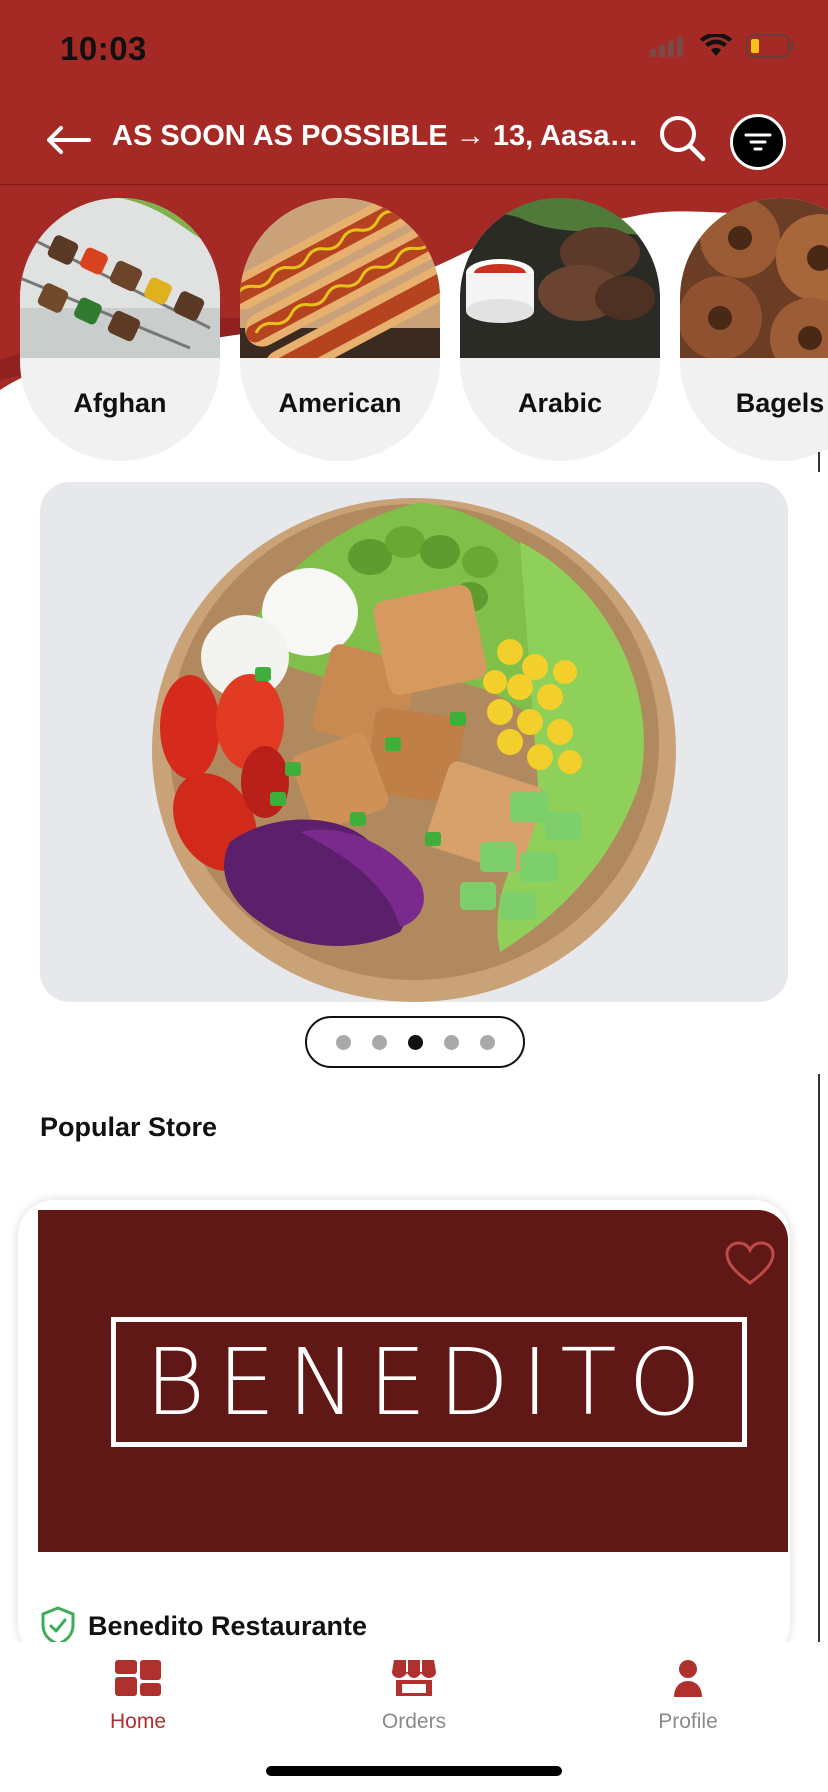 This screenshot has width=828, height=1792. I want to click on battery-icon, so click(770, 46).